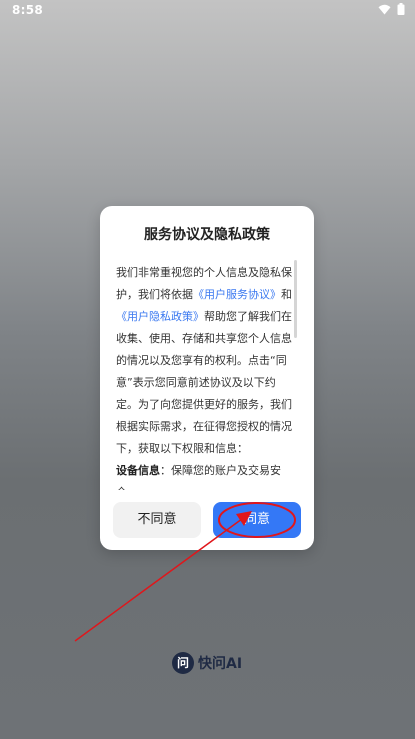 The height and width of the screenshot is (739, 415). I want to click on status-time: 8:58, so click(28, 10).